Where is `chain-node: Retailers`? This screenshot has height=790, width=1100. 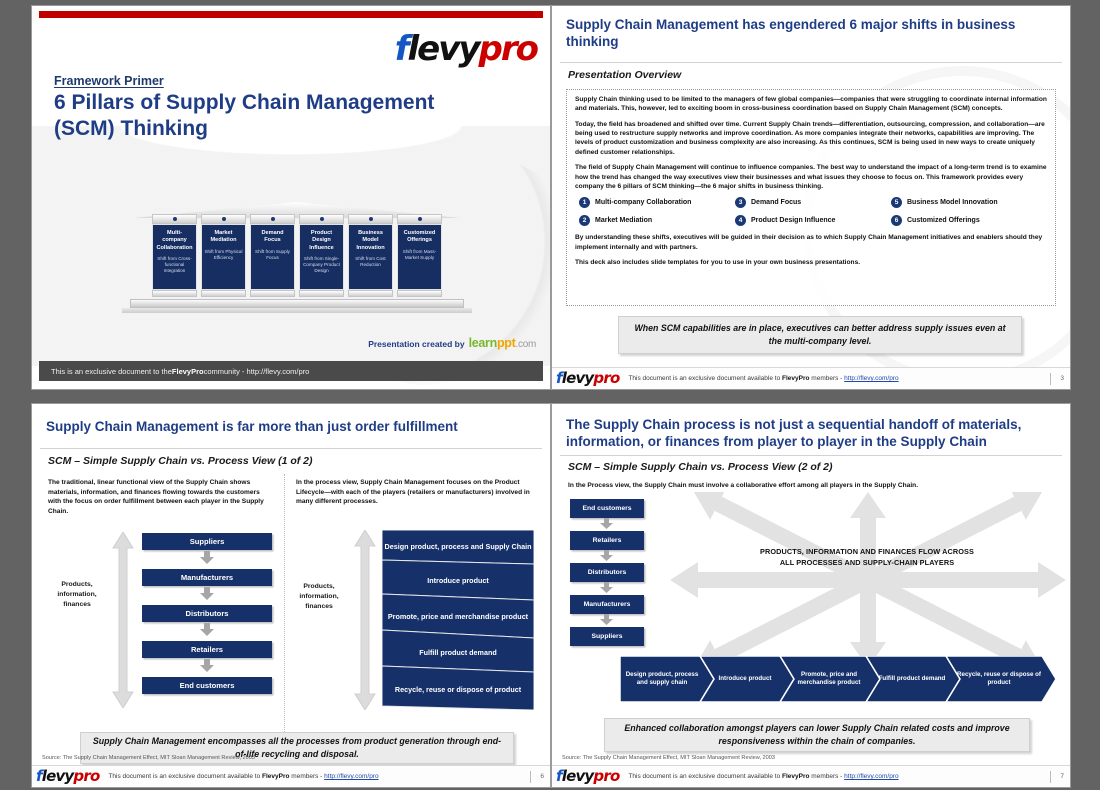 chain-node: Retailers is located at coordinates (207, 649).